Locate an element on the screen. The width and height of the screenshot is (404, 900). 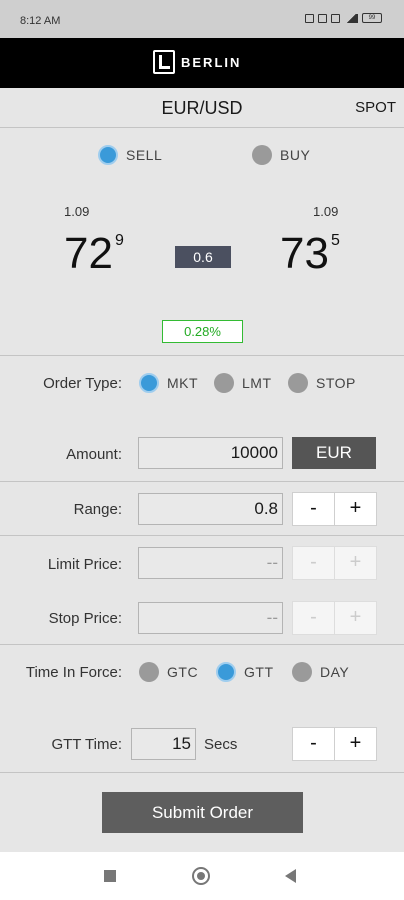
battery-icon: 99 is located at coordinates (372, 18).